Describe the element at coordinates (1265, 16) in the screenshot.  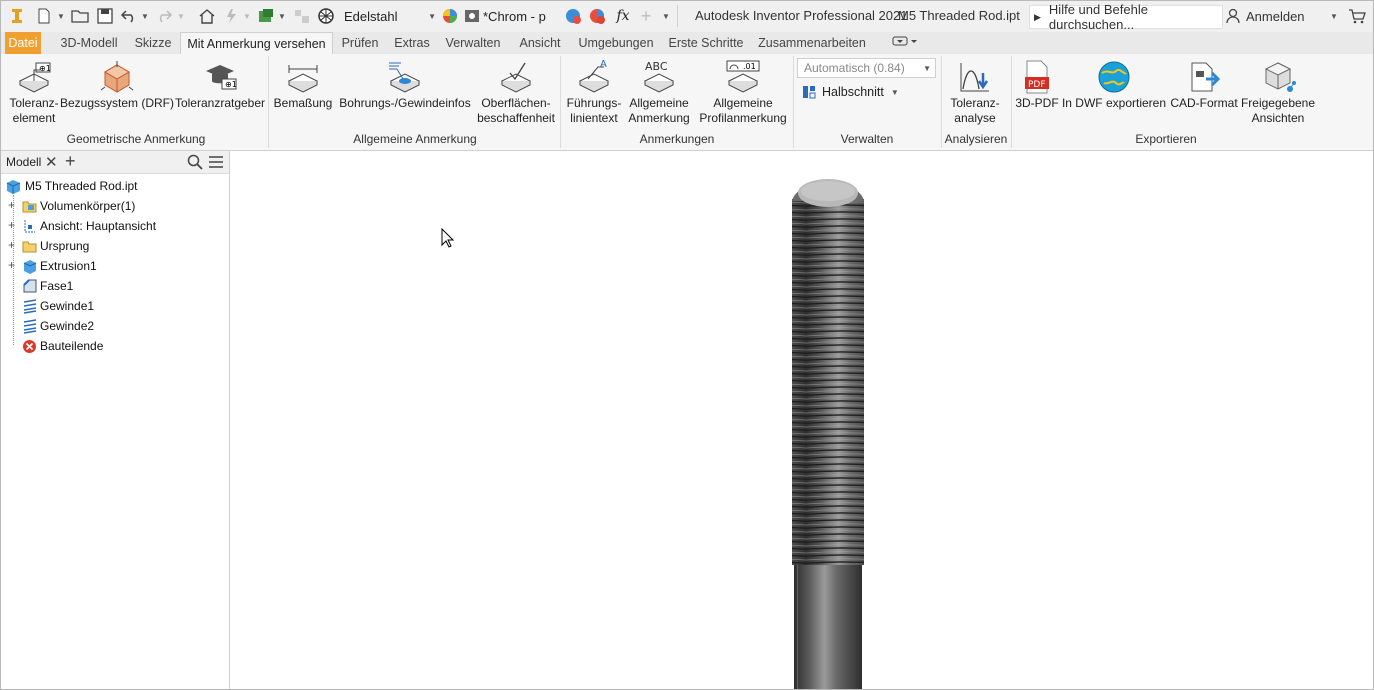
I see `sign-in-button: Anmelden` at that location.